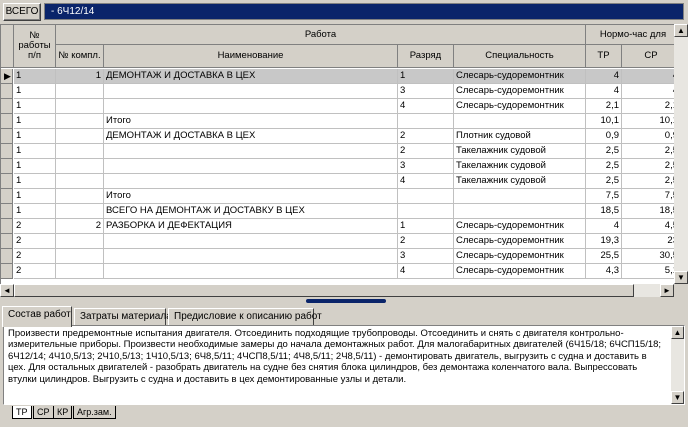  What do you see at coordinates (604, 271) in the screenshot?
I see `cell-tr: 4,3` at bounding box center [604, 271].